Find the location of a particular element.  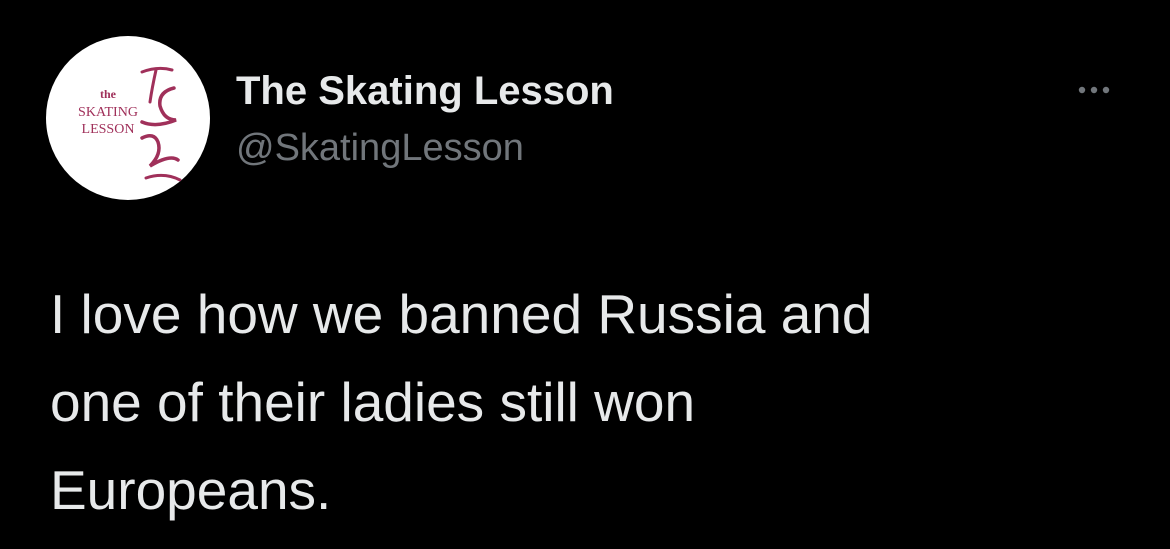

svg-text: SKATING is located at coordinates (108, 112).